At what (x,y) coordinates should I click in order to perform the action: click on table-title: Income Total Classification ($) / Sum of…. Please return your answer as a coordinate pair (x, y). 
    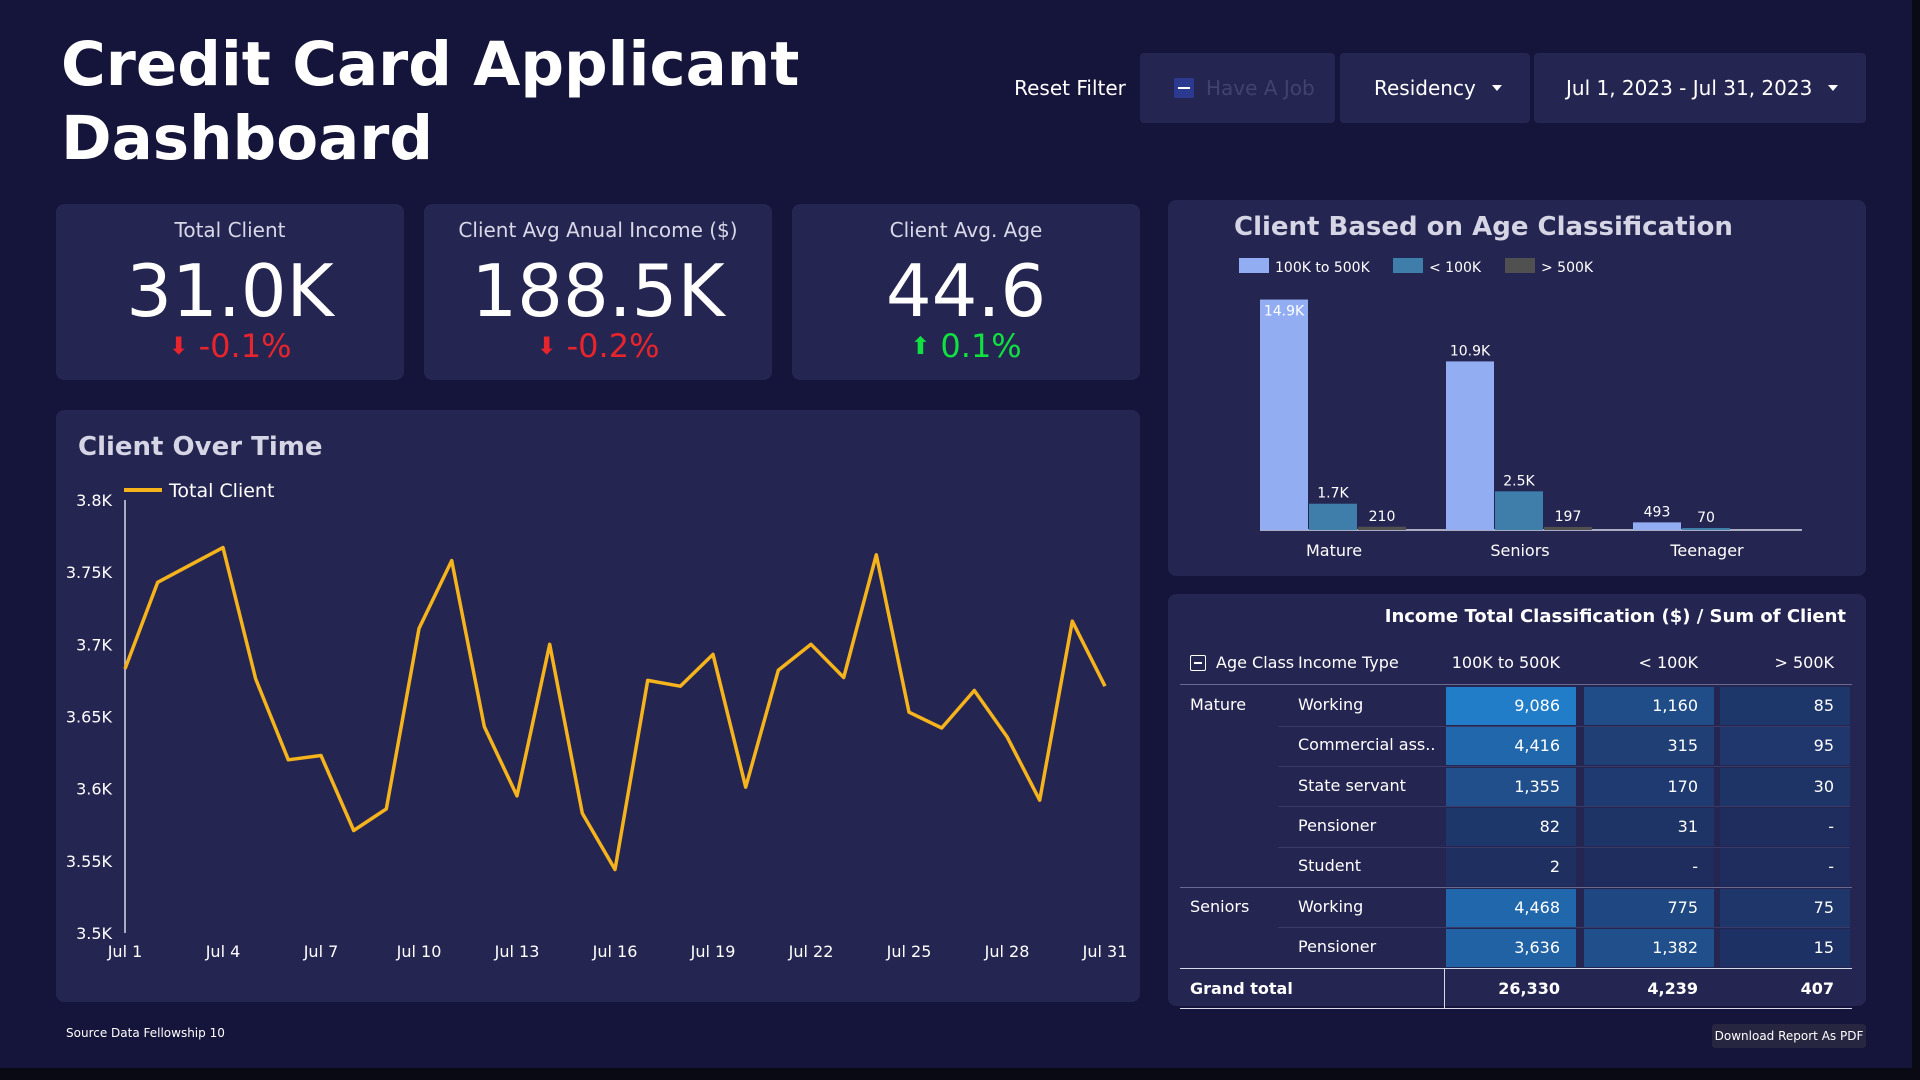
    Looking at the image, I should click on (1615, 616).